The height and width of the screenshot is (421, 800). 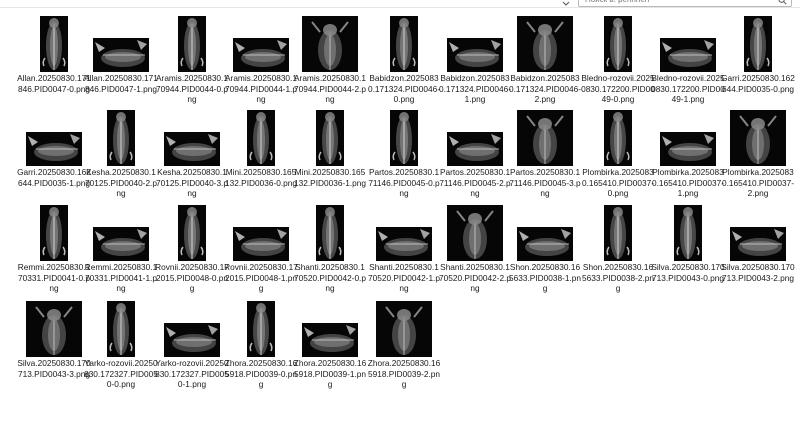 What do you see at coordinates (404, 182) in the screenshot?
I see `file-name: Partos.20250830.171146.PID0045-0.png` at bounding box center [404, 182].